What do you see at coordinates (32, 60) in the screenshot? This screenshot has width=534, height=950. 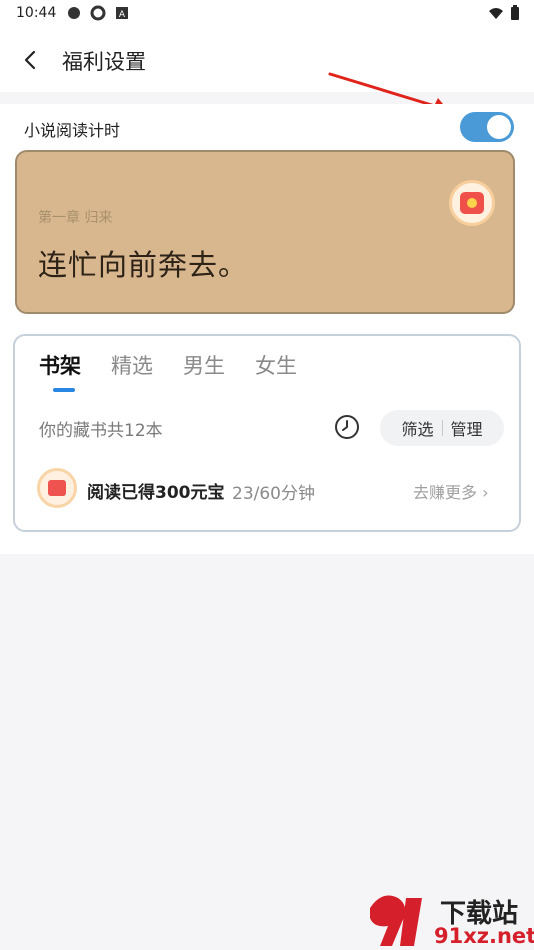 I see `back-arrow-icon` at bounding box center [32, 60].